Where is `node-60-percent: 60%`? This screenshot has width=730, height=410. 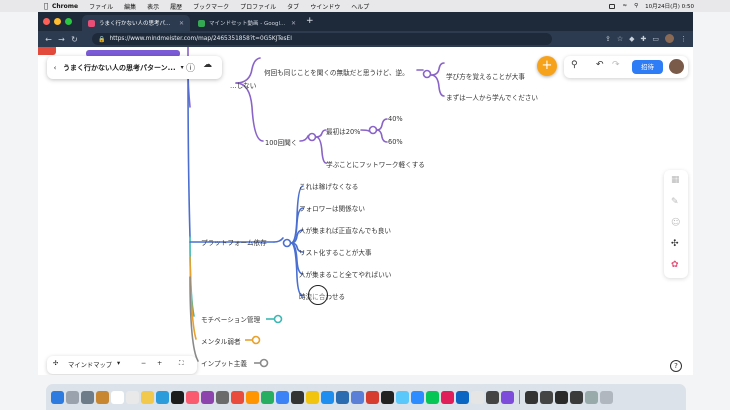 node-60-percent: 60% is located at coordinates (395, 142).